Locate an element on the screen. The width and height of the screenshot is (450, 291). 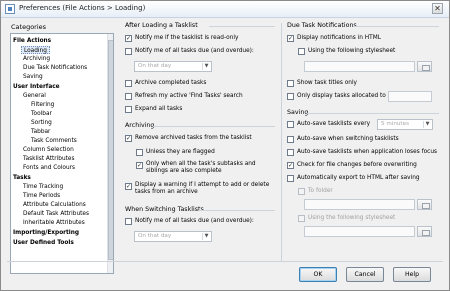
only-allocated-label: Only display tasks allocated to is located at coordinates (341, 96).